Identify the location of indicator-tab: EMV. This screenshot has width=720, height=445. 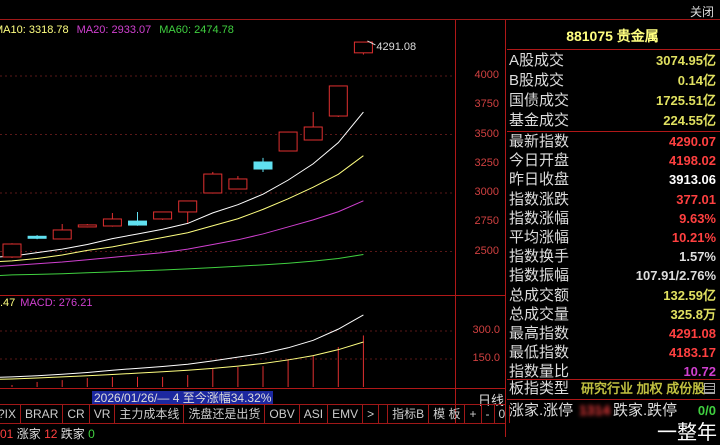
(346, 414).